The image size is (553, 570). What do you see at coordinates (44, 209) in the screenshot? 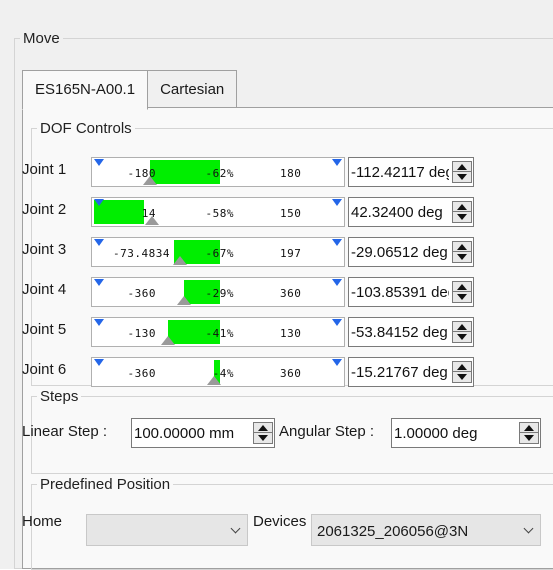
I see `joint-label: Joint 2` at bounding box center [44, 209].